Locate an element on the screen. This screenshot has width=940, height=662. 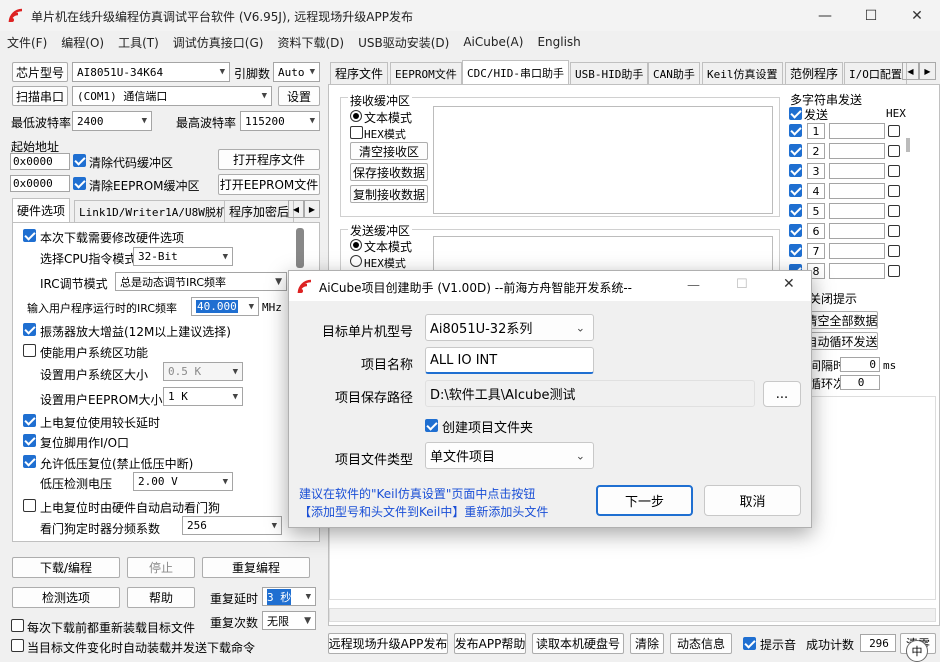
wdt-div-select: 256 ▼ is located at coordinates (232, 525).